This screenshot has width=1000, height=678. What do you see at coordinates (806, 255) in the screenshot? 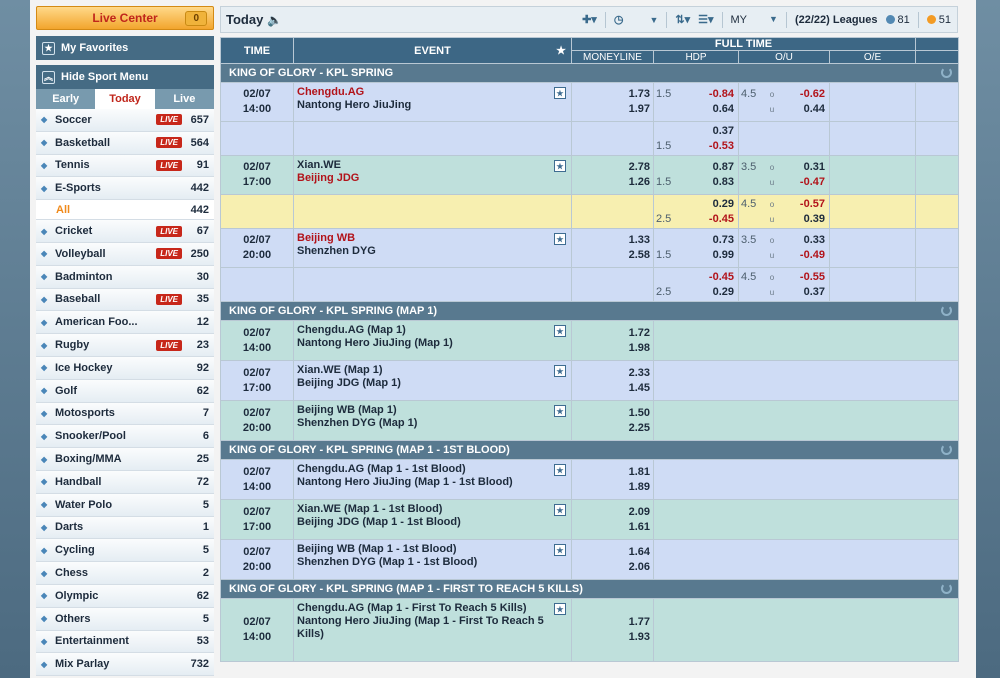
I see `under-odds: -0.49` at bounding box center [806, 255].